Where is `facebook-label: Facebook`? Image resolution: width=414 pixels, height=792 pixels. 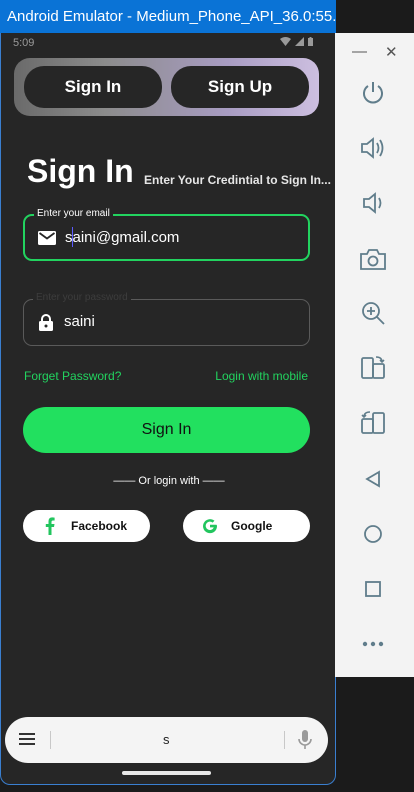
facebook-label: Facebook is located at coordinates (99, 526).